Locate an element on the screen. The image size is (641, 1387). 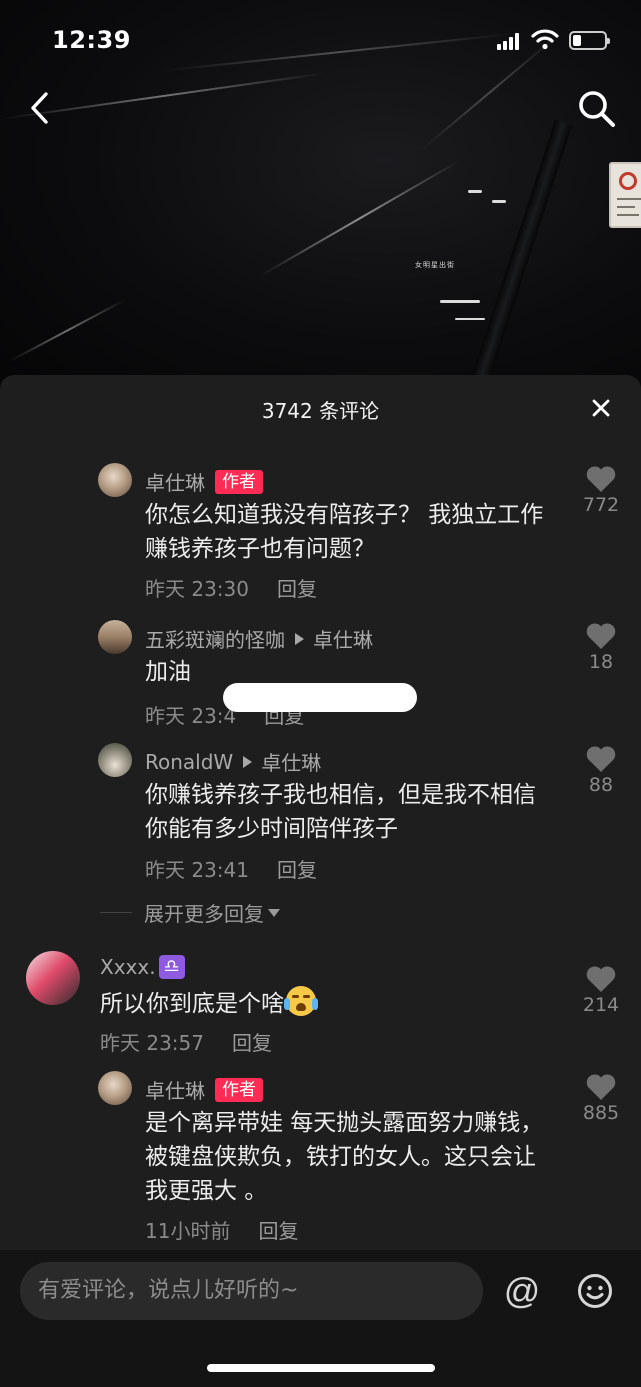
comment-input: 有爱评论，说点儿好听的~ is located at coordinates (251, 1291).